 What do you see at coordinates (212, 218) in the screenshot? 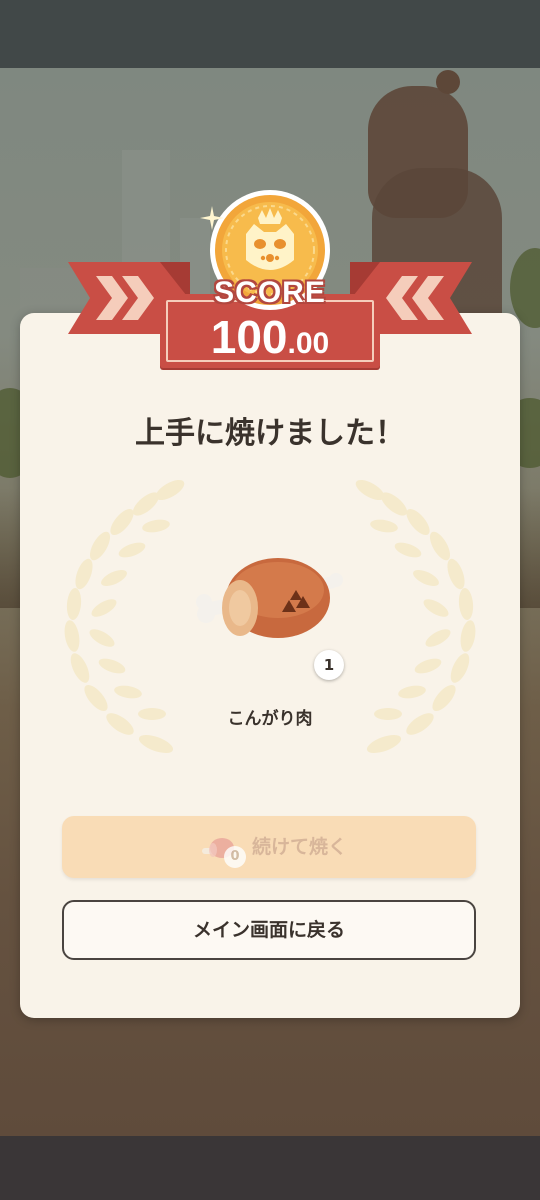
I see `sparkle-icon` at bounding box center [212, 218].